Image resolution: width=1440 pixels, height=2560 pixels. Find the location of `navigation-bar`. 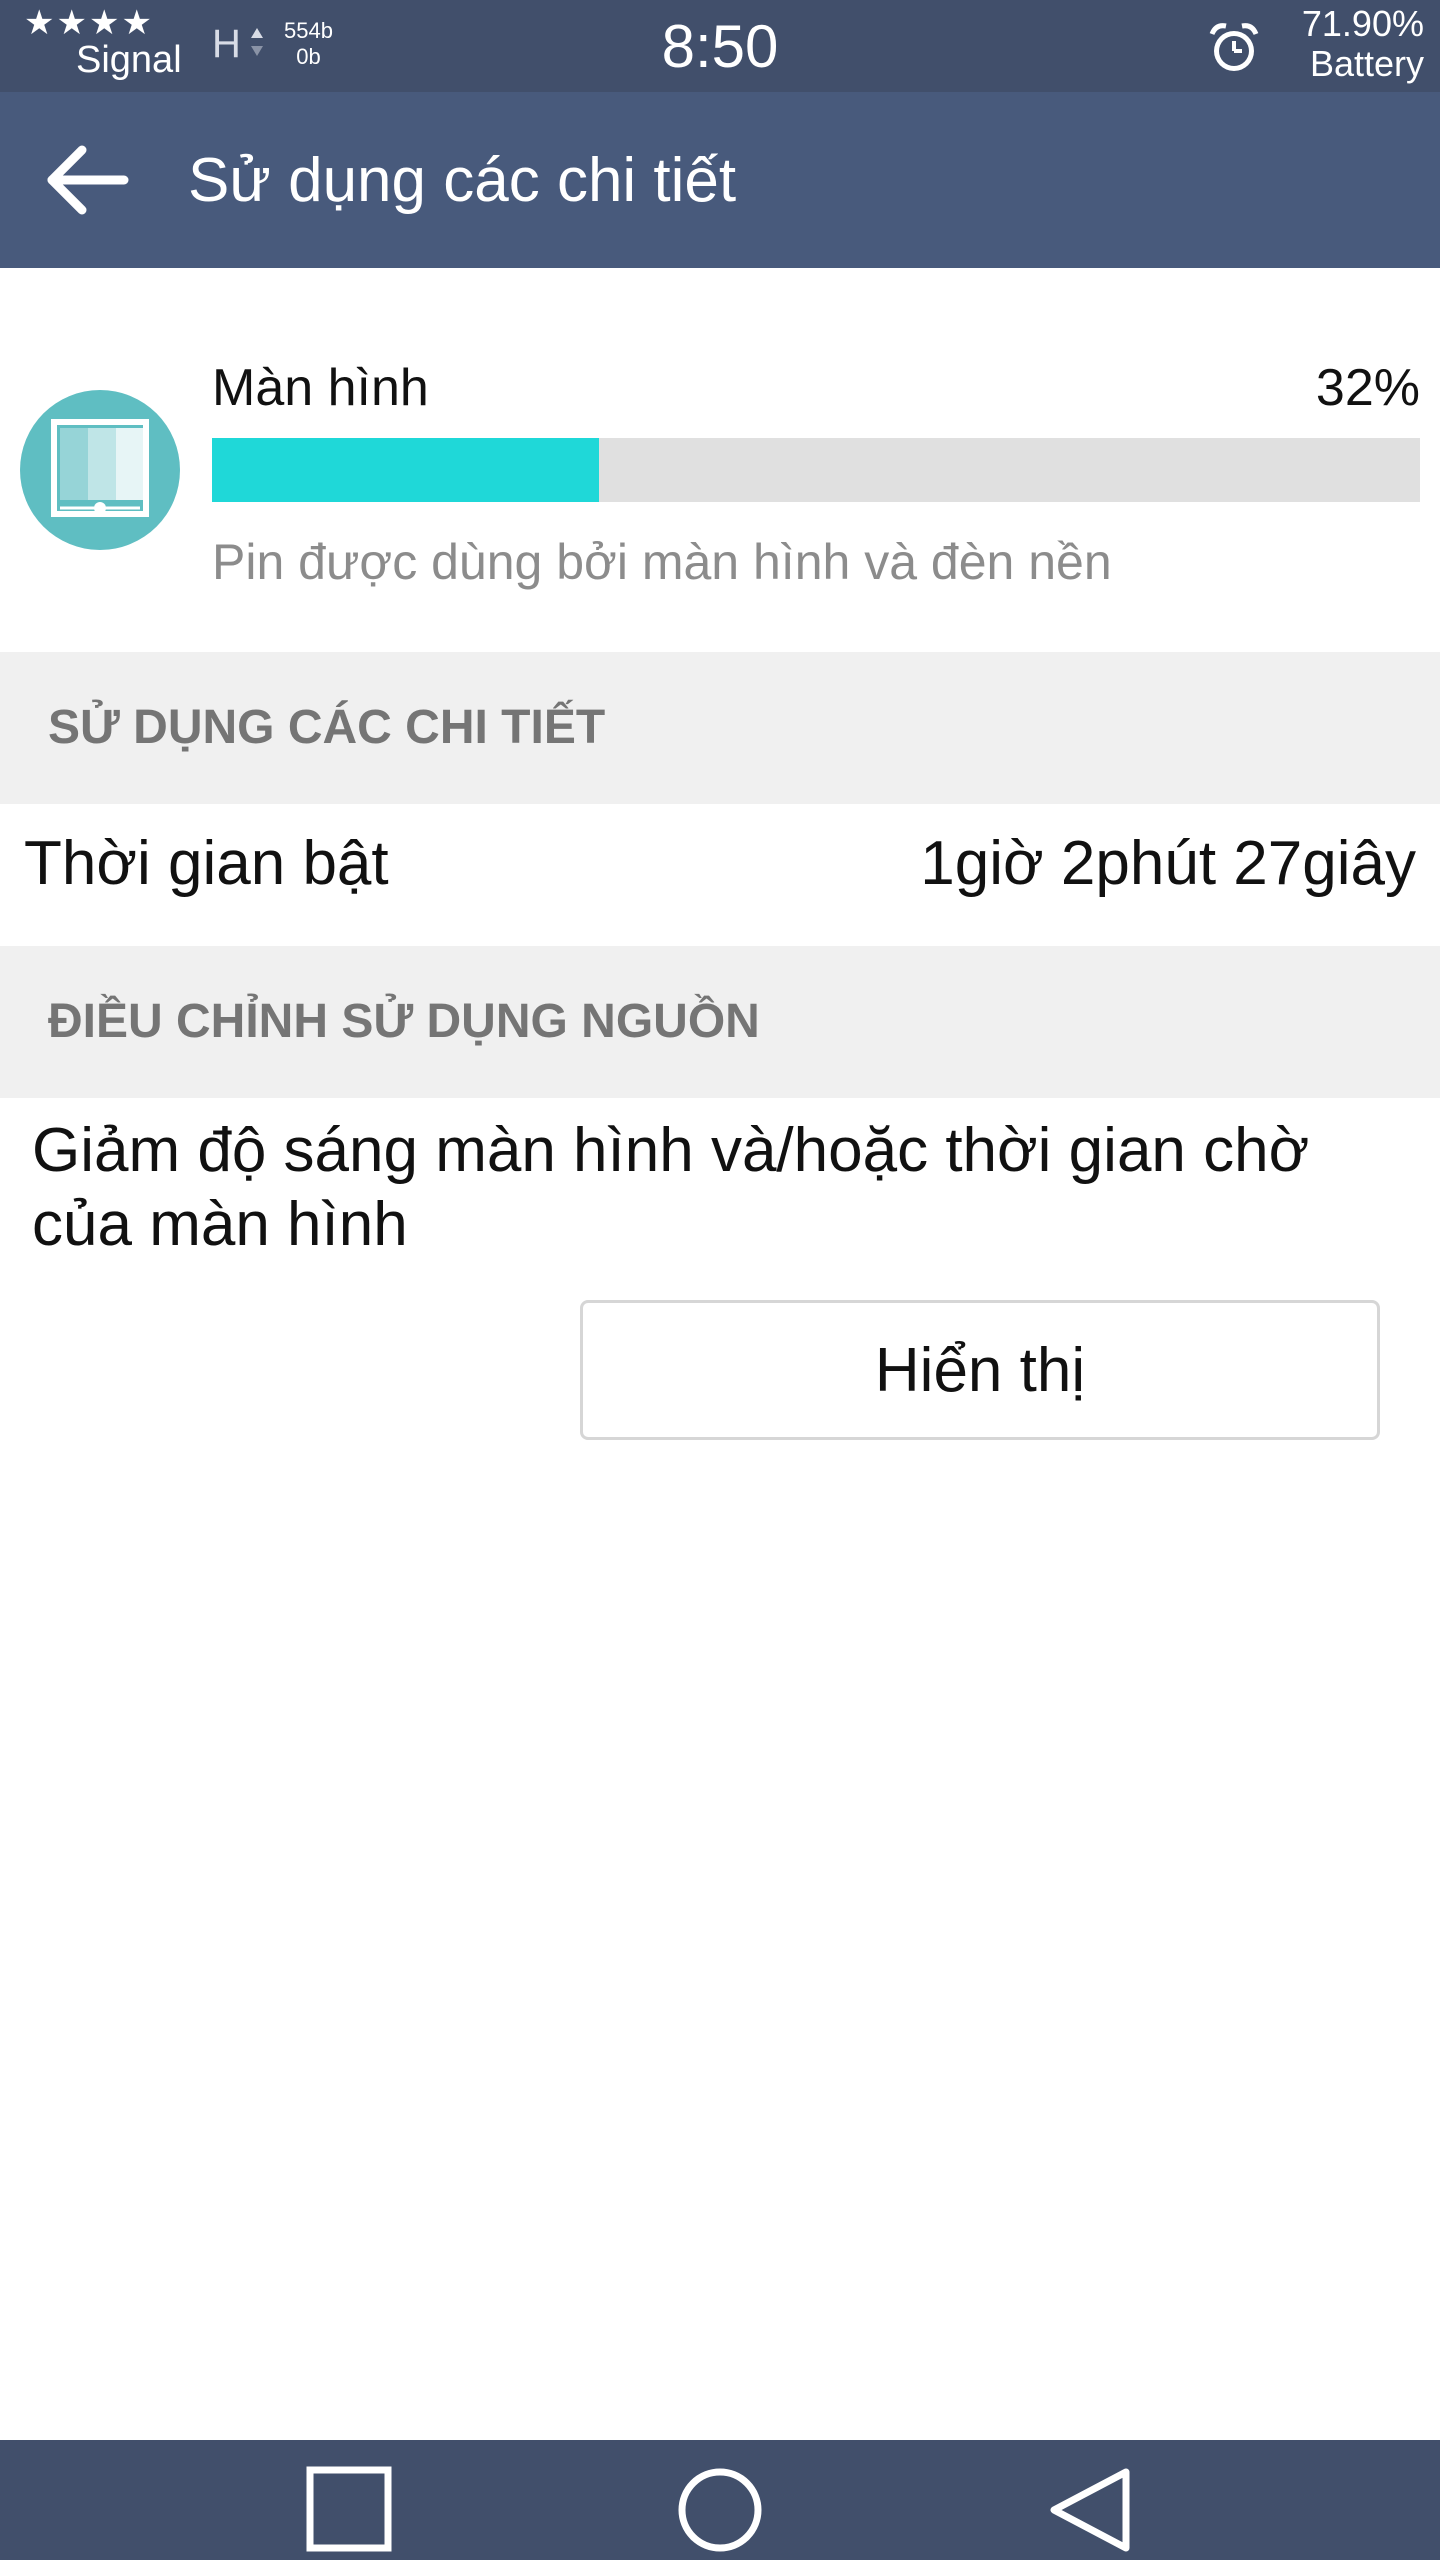

navigation-bar is located at coordinates (720, 2500).